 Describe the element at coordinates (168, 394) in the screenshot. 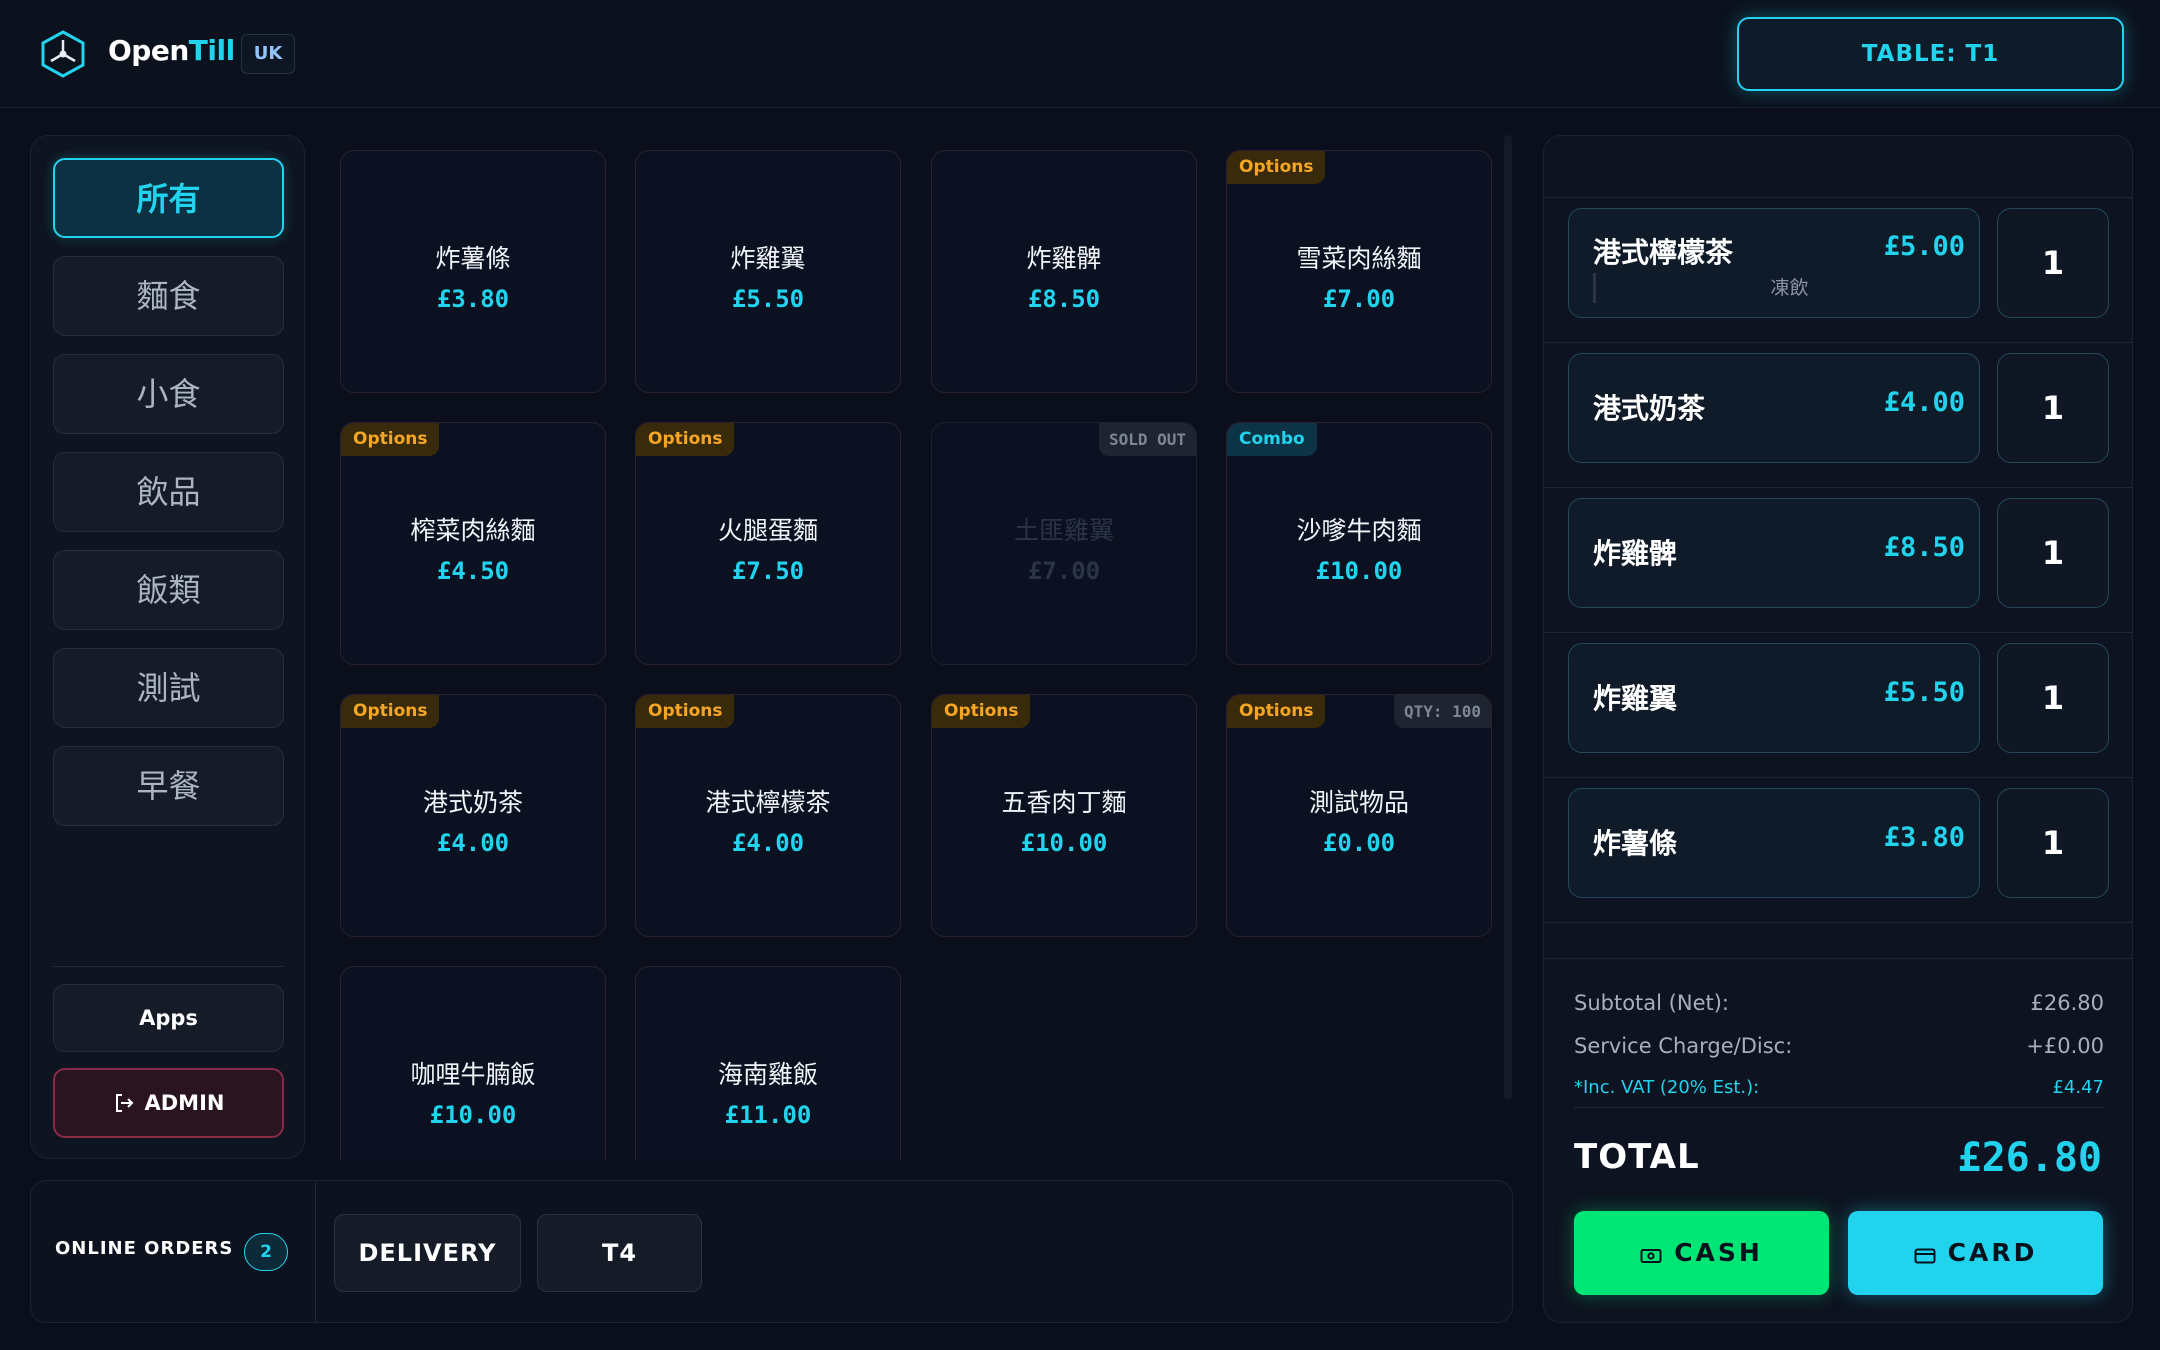

I see `category-snacks: 小食` at that location.